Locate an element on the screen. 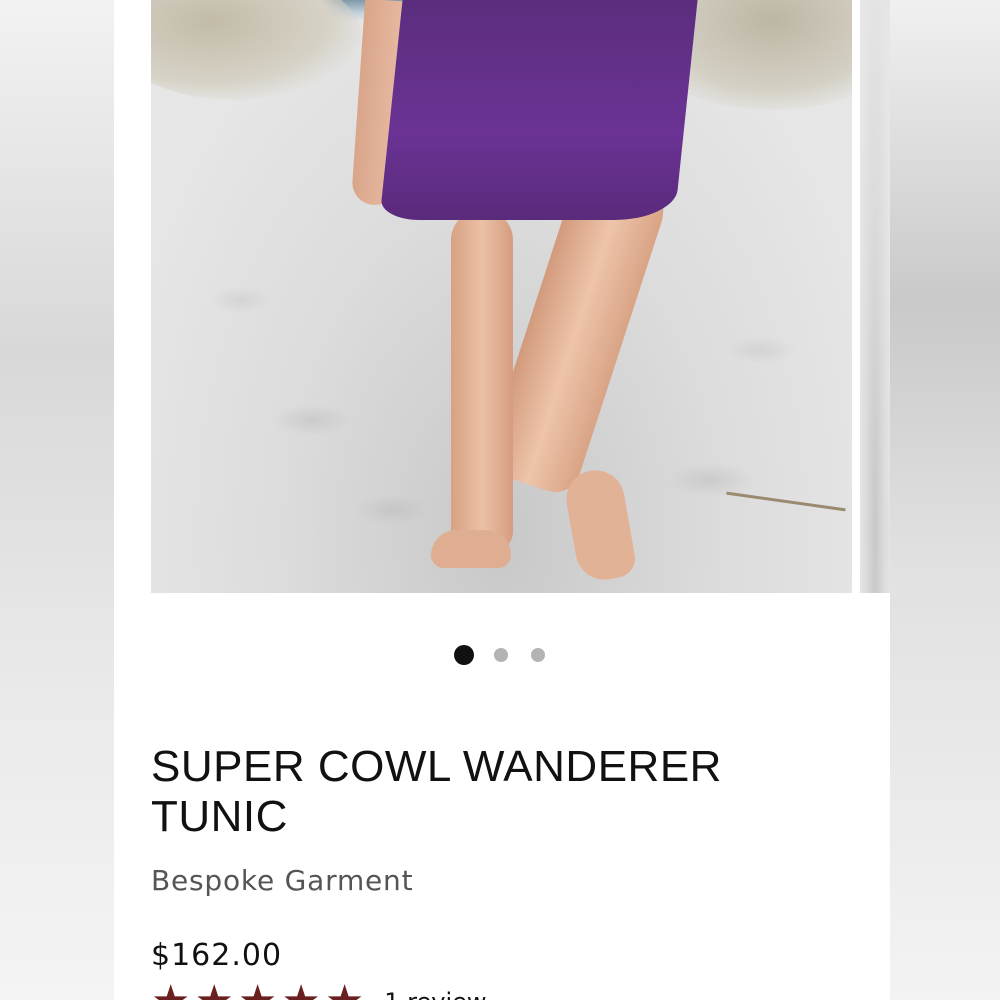 The width and height of the screenshot is (1000, 1000). background-left is located at coordinates (57, 500).